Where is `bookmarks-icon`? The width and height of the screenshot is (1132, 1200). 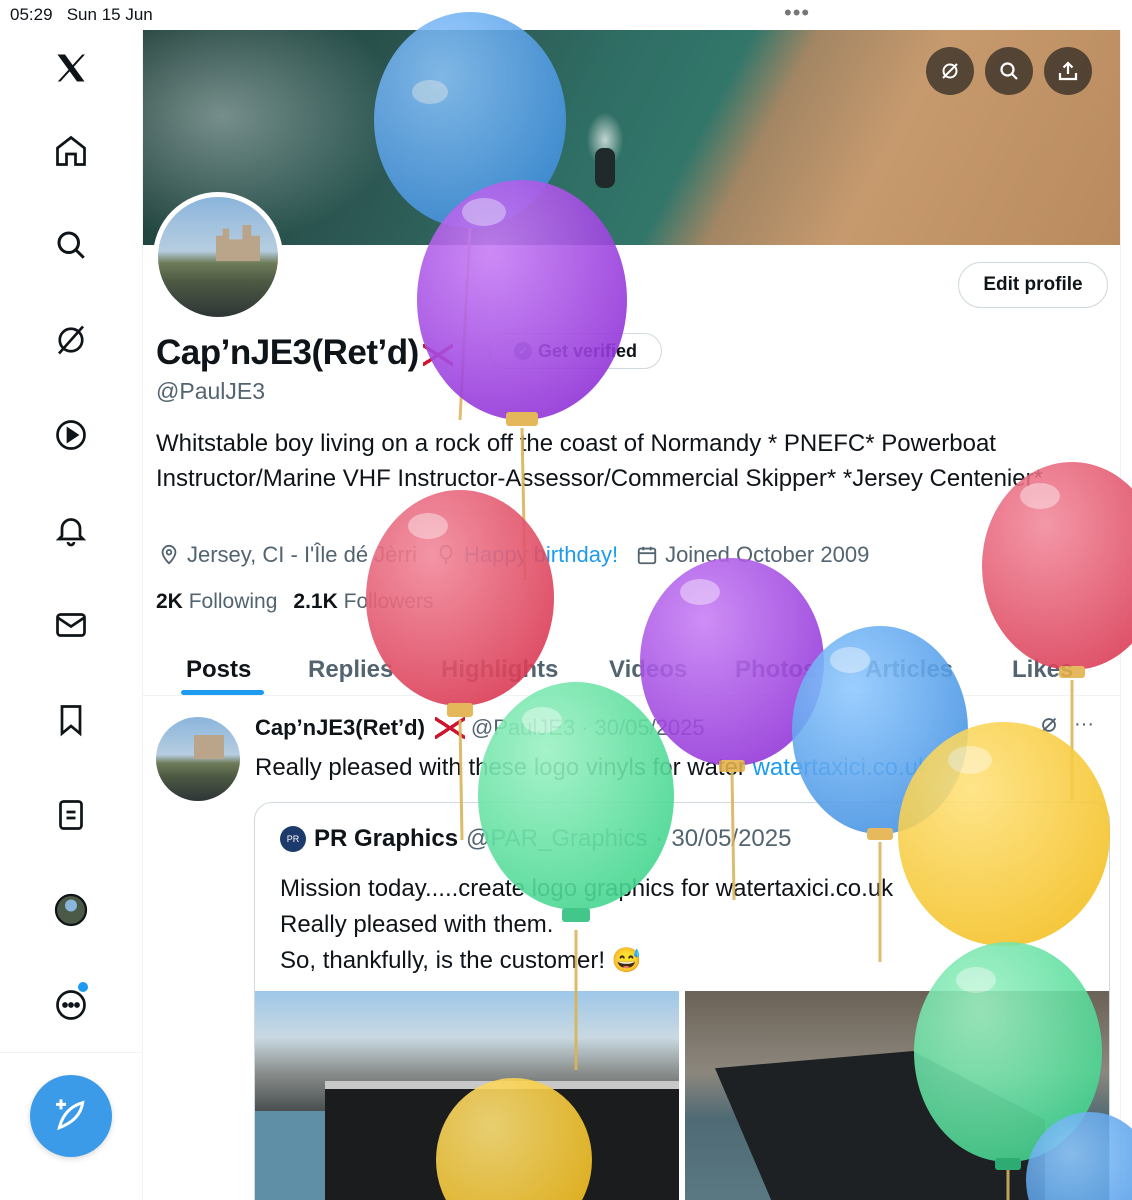
bookmarks-icon is located at coordinates (71, 720).